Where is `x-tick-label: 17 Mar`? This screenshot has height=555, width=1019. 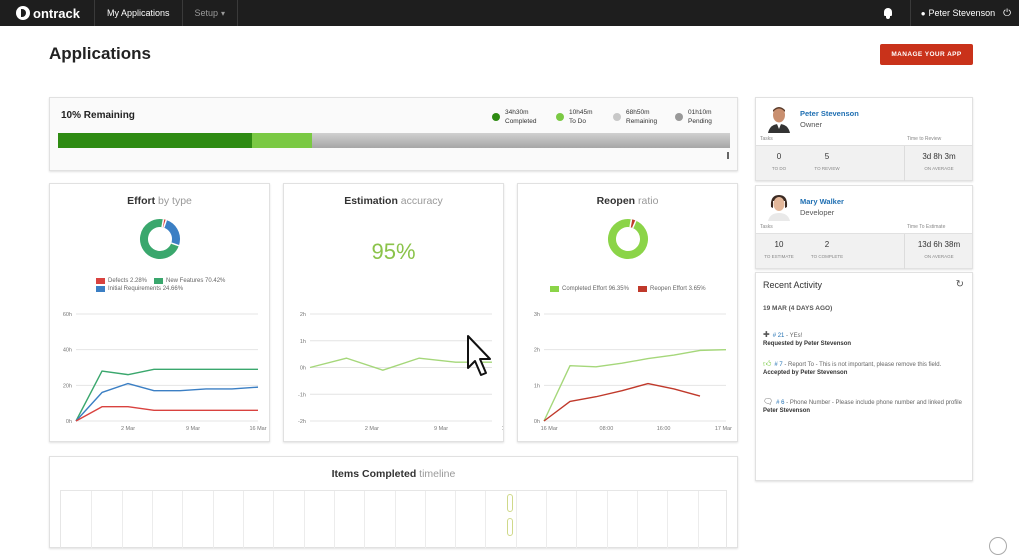 x-tick-label: 17 Mar is located at coordinates (723, 429).